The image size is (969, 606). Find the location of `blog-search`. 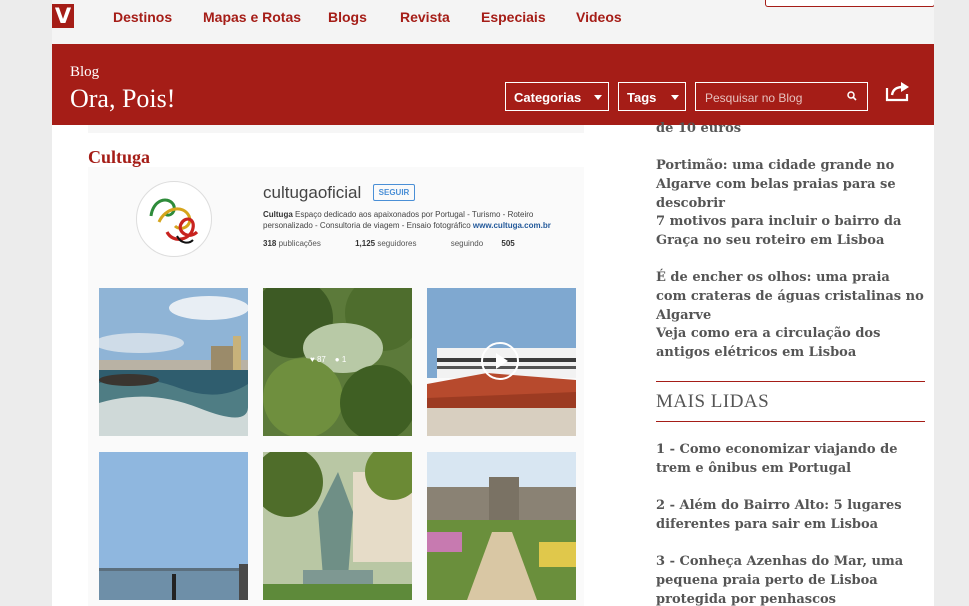

blog-search is located at coordinates (781, 97).